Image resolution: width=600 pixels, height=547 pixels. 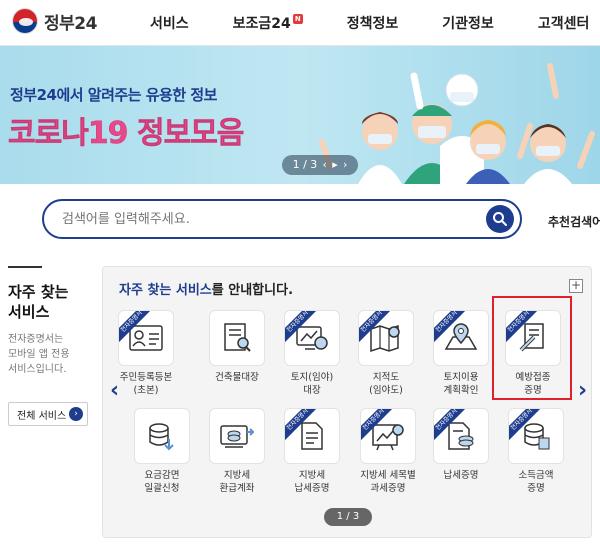 I want to click on tile-label: 지방세환급계좌, so click(x=237, y=482).